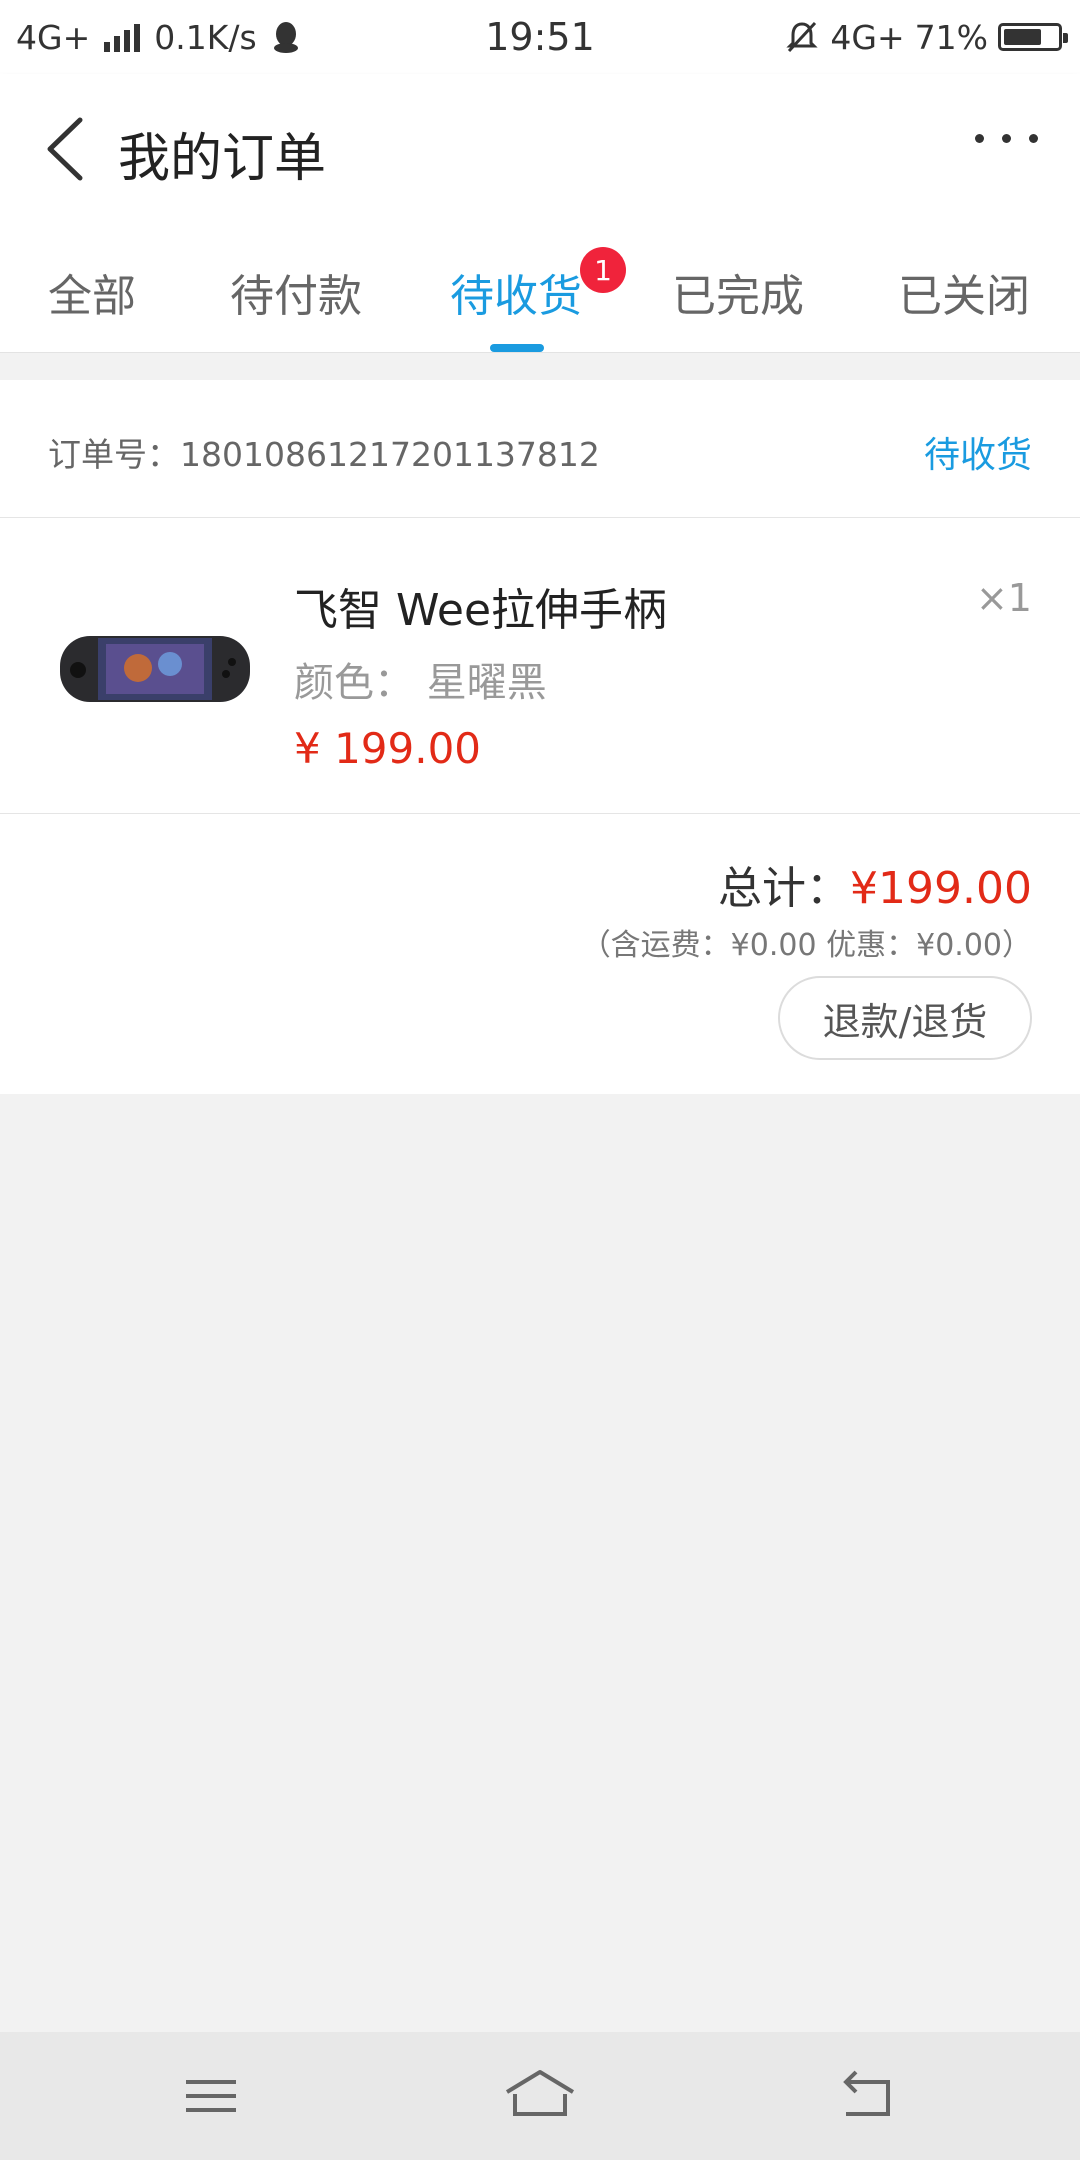 The height and width of the screenshot is (2160, 1080). What do you see at coordinates (53, 37) in the screenshot?
I see `network-type-left: 4G+` at bounding box center [53, 37].